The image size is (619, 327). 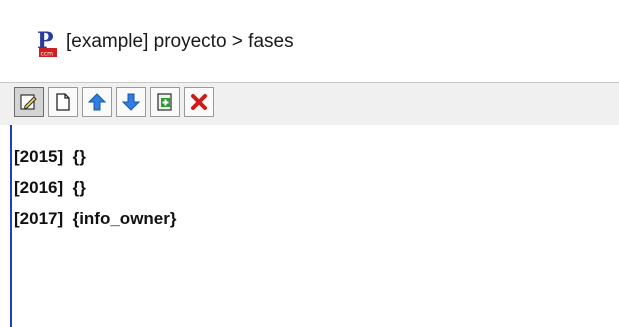 I want to click on arrow-down-icon, so click(x=131, y=102).